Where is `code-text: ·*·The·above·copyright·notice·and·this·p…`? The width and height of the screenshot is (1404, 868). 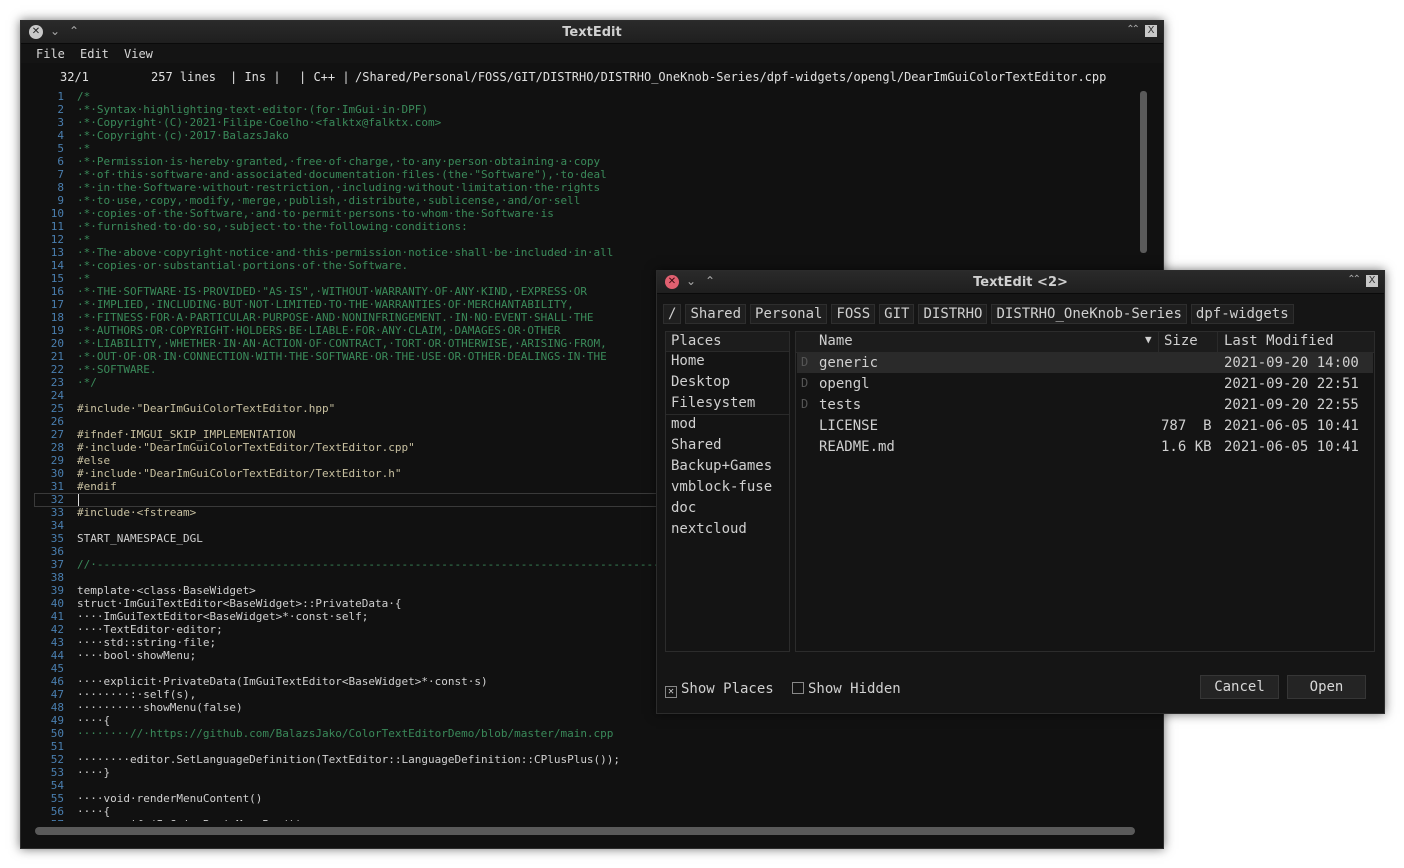 code-text: ·*·The·above·copyright·notice·and·this·p… is located at coordinates (345, 252).